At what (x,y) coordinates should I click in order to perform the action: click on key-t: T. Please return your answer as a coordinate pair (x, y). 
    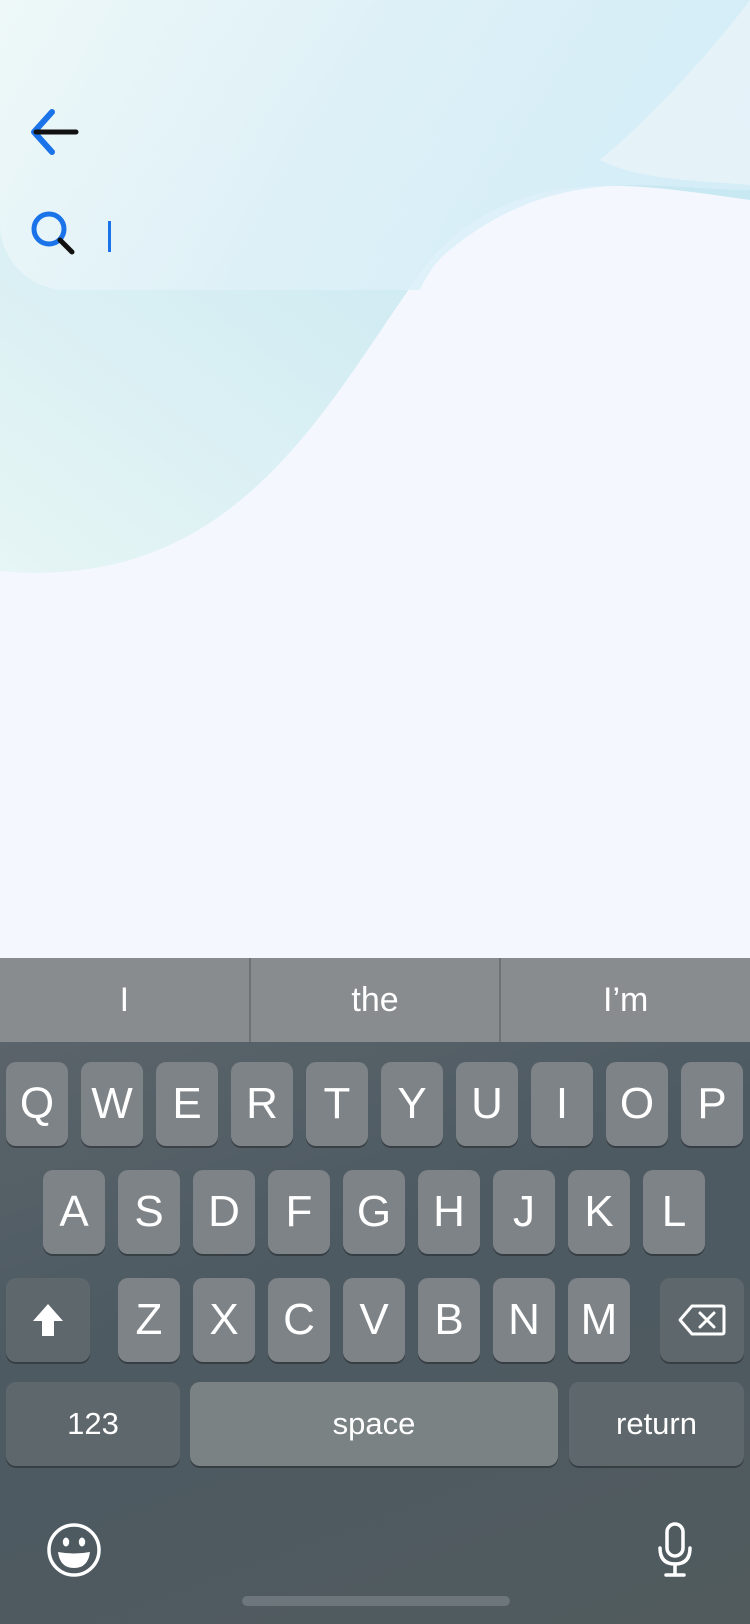
    Looking at the image, I should click on (337, 1104).